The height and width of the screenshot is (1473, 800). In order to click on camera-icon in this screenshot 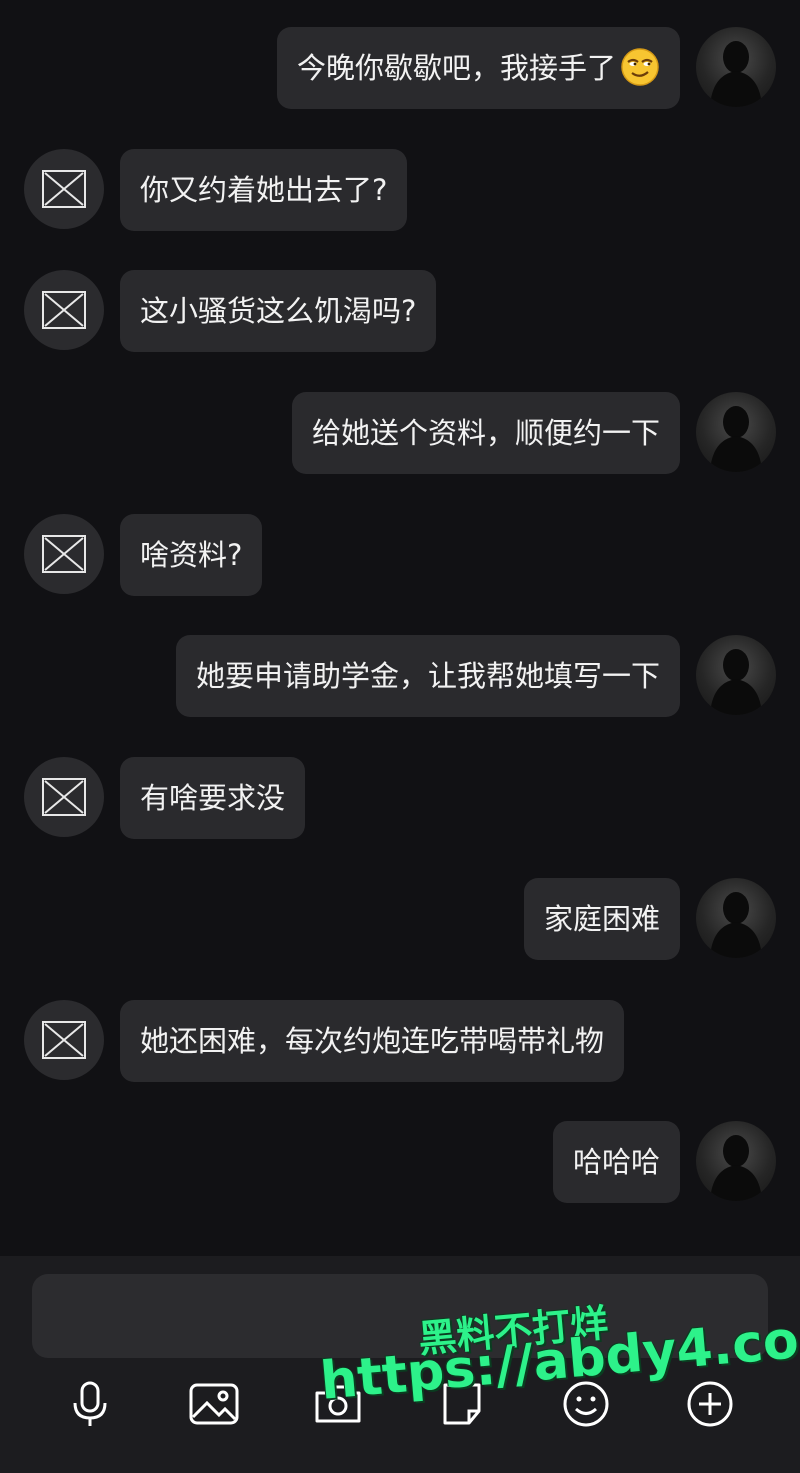, I will do `click(338, 1404)`.